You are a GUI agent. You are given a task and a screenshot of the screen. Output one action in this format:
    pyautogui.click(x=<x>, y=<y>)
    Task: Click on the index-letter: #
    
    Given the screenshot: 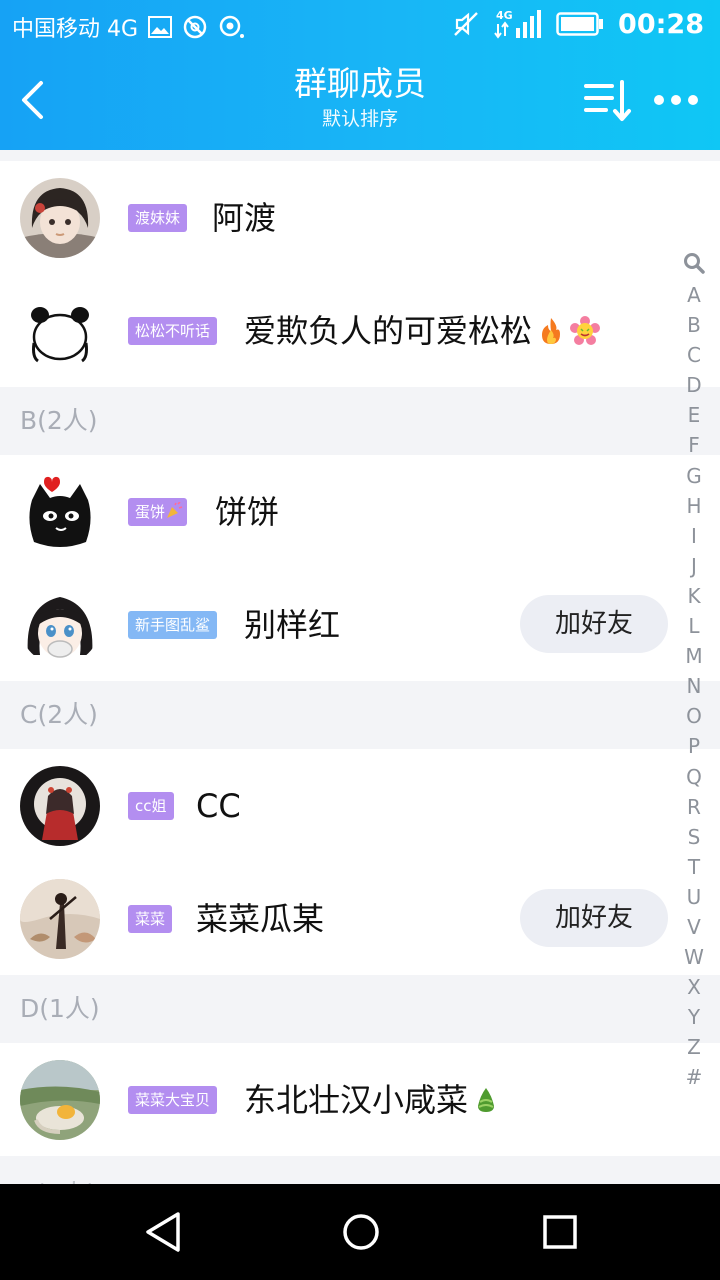 What is the action you would take?
    pyautogui.click(x=694, y=1077)
    